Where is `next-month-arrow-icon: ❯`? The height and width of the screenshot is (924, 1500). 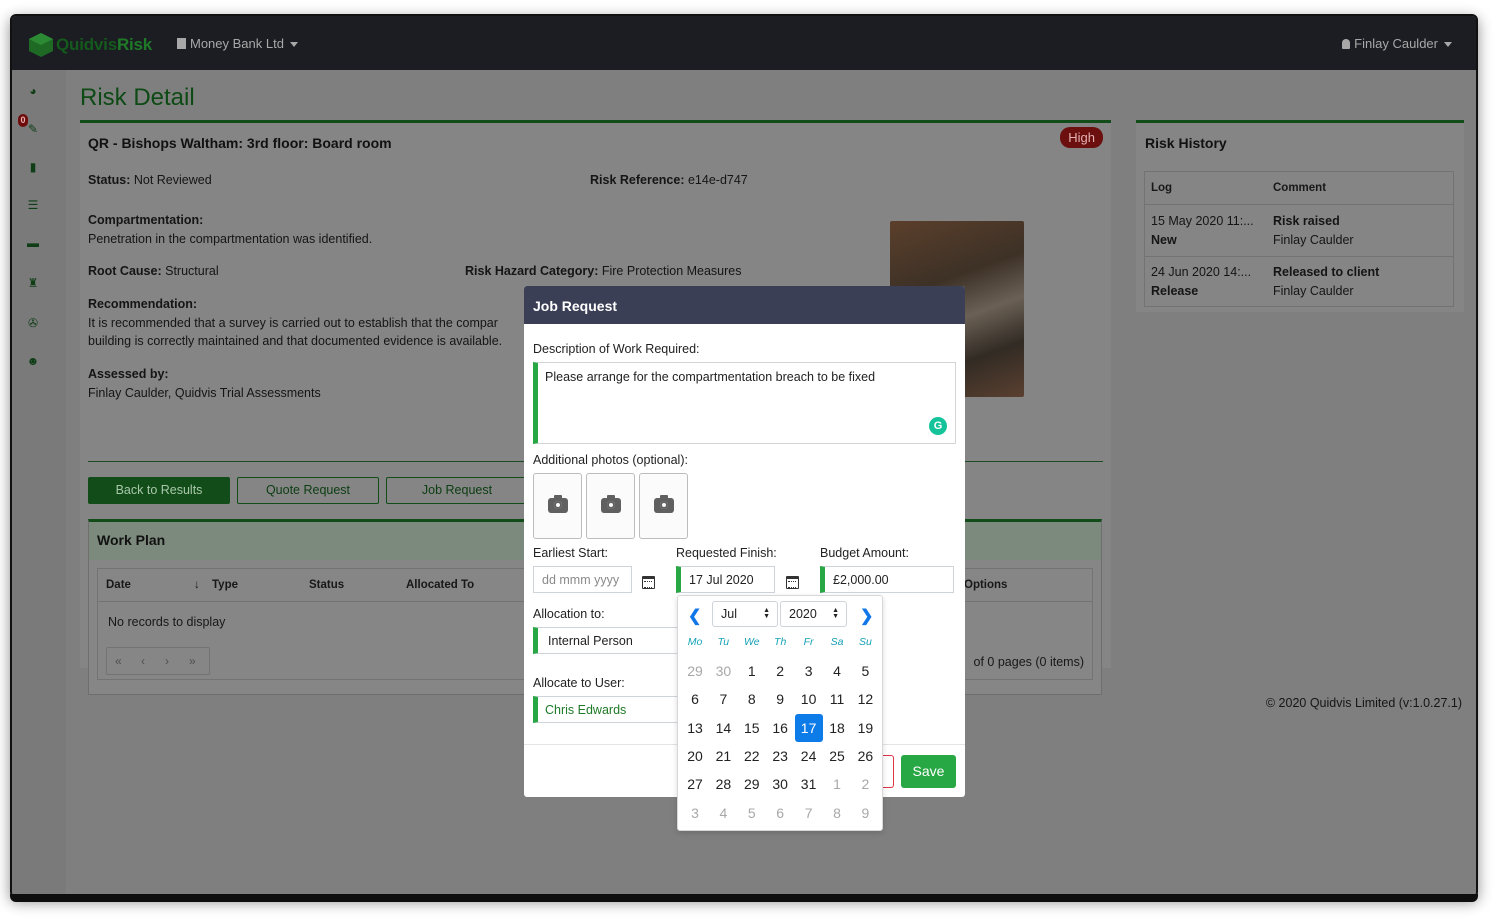
next-month-arrow-icon: ❯ is located at coordinates (866, 616).